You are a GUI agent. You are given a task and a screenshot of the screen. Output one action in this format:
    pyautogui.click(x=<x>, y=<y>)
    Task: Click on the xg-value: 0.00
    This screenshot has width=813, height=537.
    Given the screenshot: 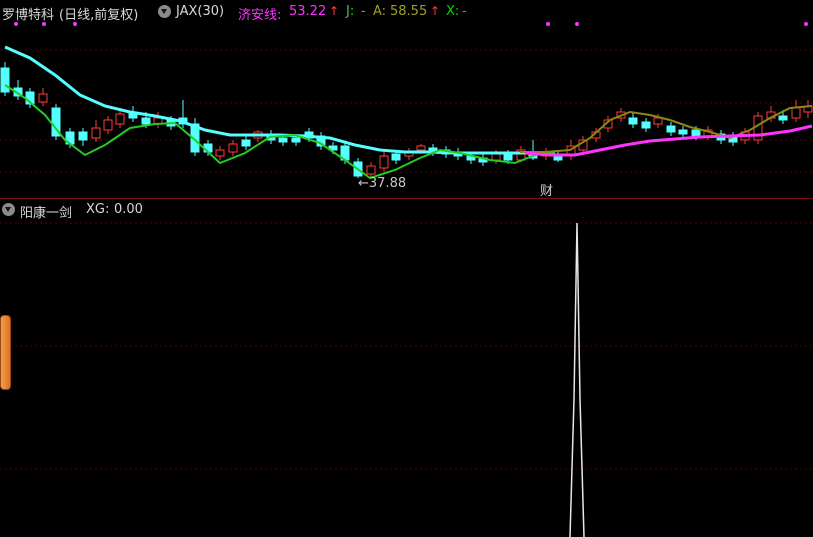 What is the action you would take?
    pyautogui.click(x=128, y=209)
    